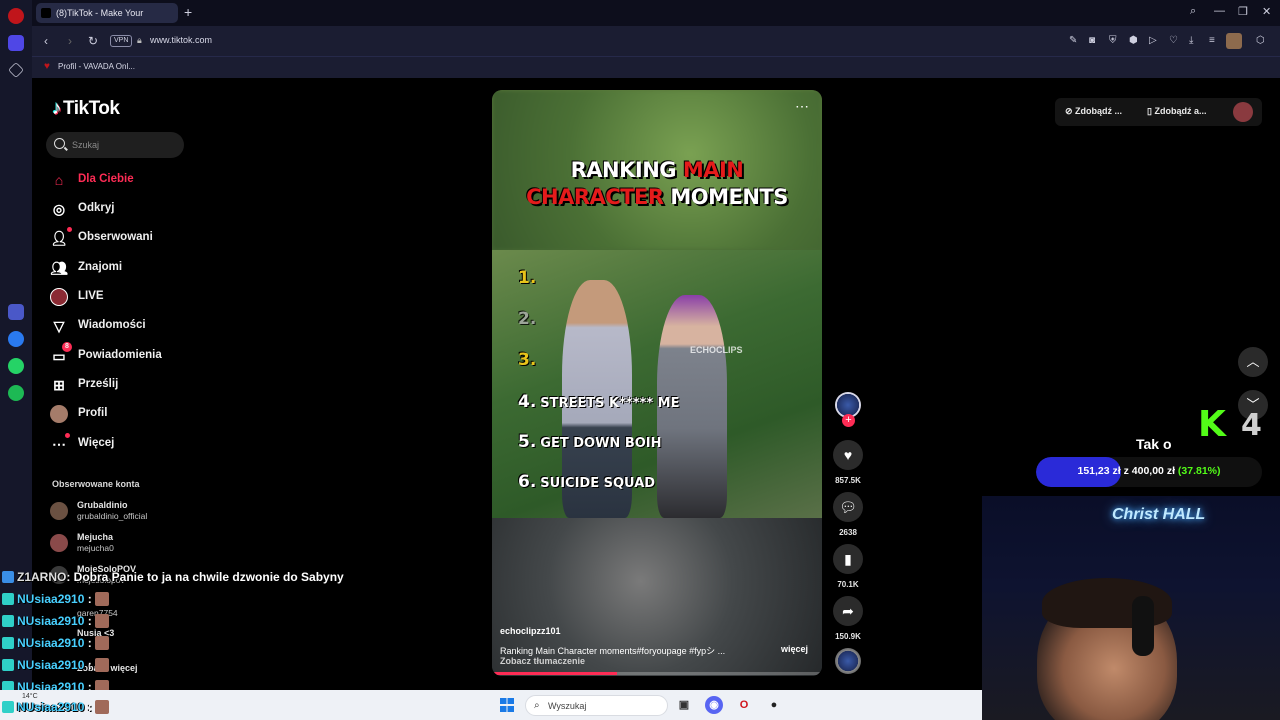 The height and width of the screenshot is (720, 1280). Describe the element at coordinates (16, 393) in the screenshot. I see `spotify-icon` at that location.